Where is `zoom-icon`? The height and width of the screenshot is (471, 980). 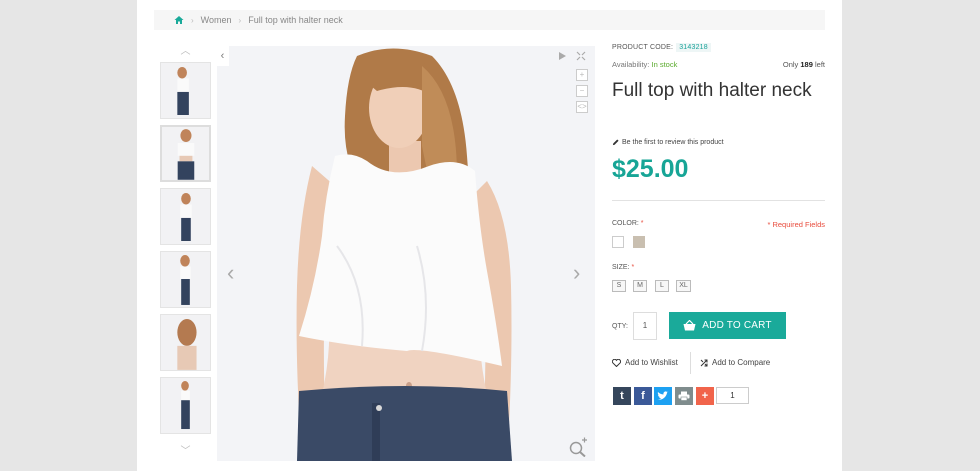
zoom-icon is located at coordinates (578, 447).